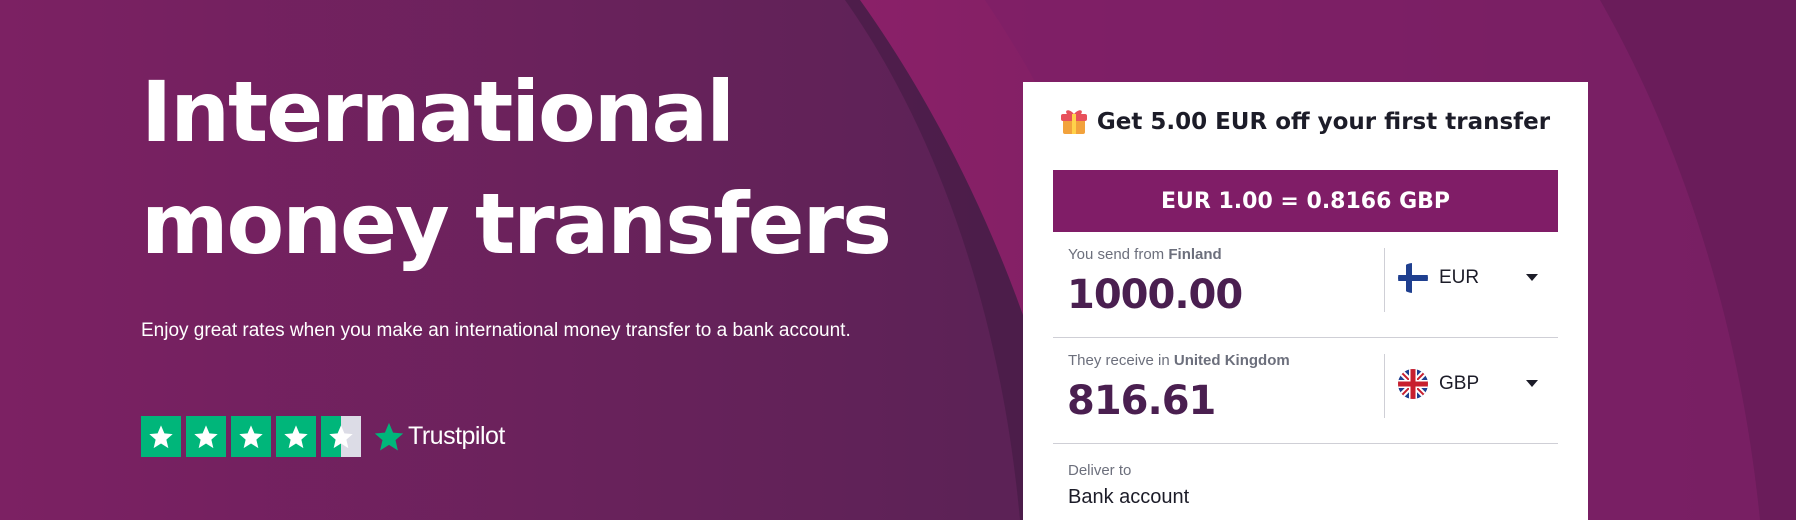 This screenshot has height=520, width=1796. I want to click on exchange-rate-text: EUR 1.00 = 0.8166 GBP, so click(1305, 201).